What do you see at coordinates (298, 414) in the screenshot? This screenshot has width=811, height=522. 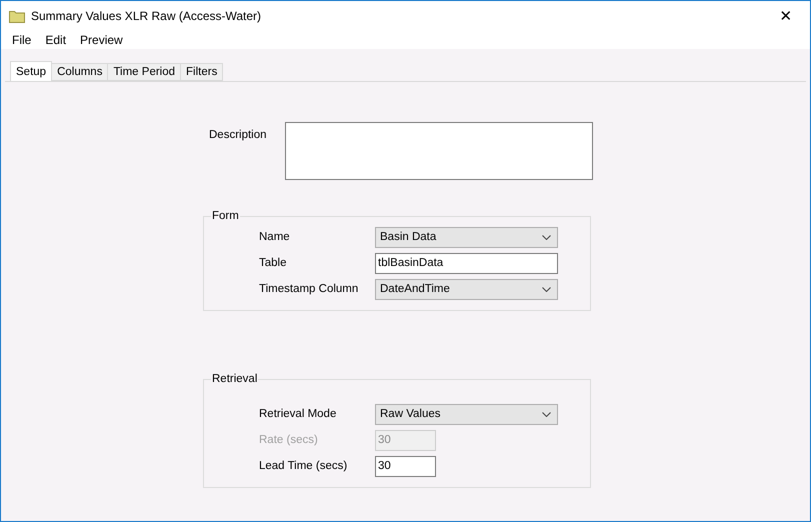 I see `field-label: Retrieval Mode` at bounding box center [298, 414].